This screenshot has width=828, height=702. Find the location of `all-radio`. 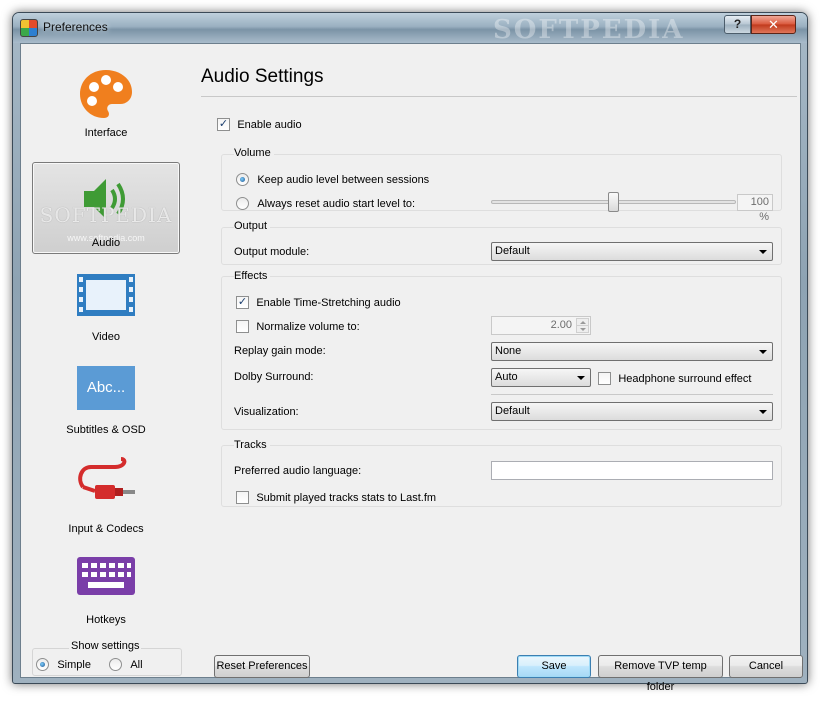

all-radio is located at coordinates (115, 665).